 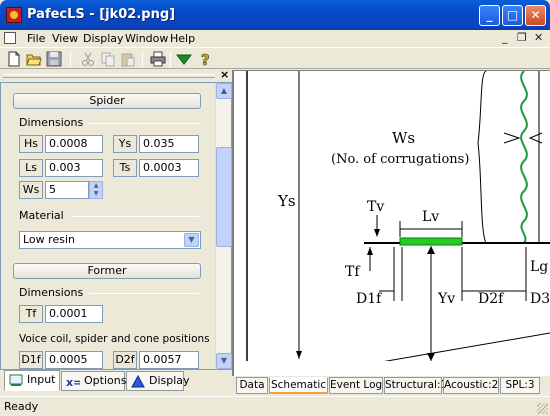 I want to click on input-icon, so click(x=16, y=380).